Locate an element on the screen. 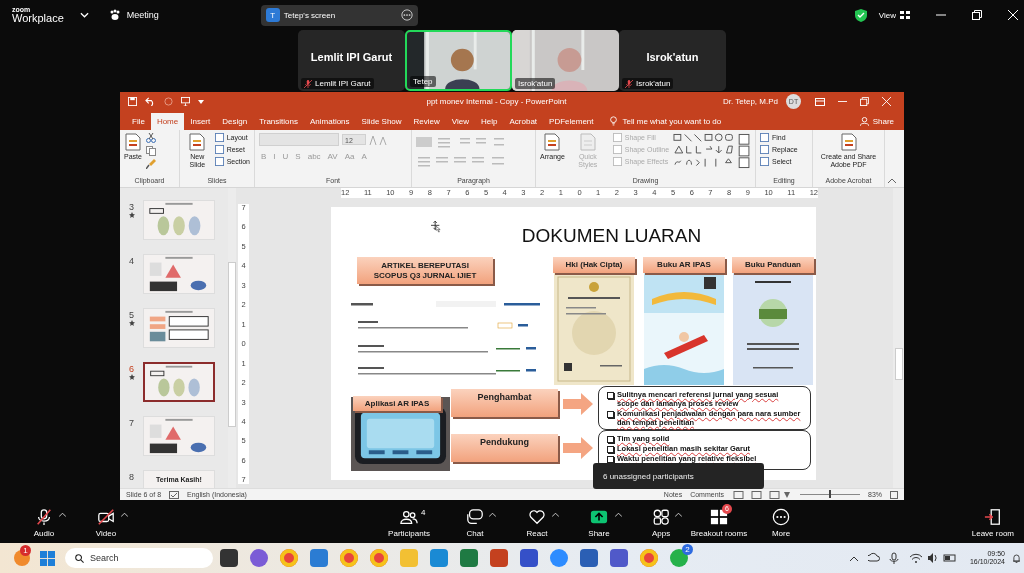  chevron-down-icon is located at coordinates (84, 15).